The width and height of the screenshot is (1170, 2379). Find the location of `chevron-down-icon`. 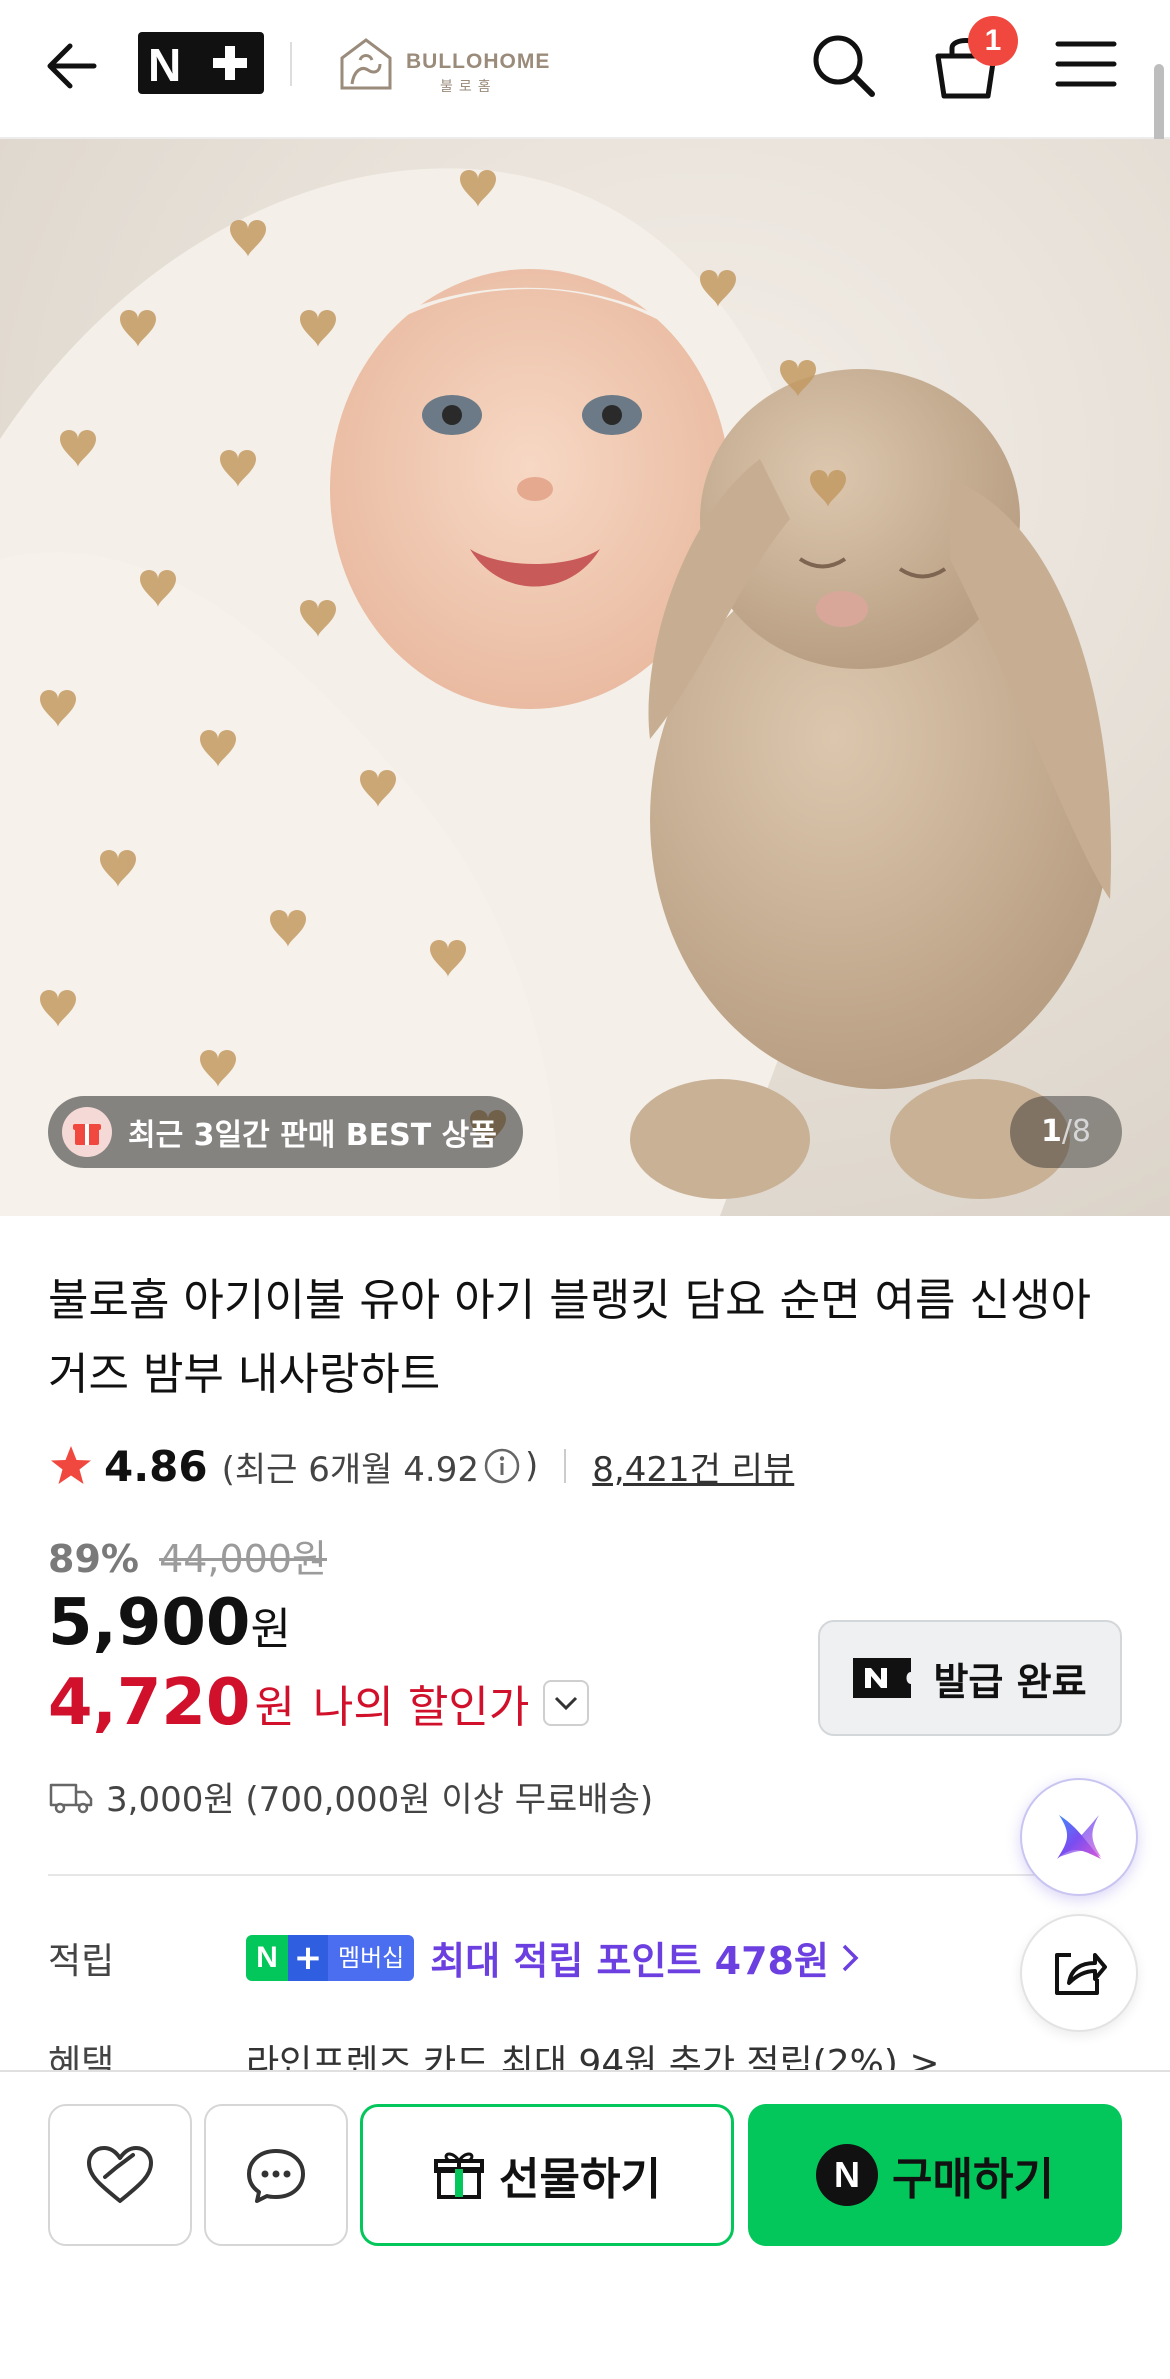

chevron-down-icon is located at coordinates (566, 1703).